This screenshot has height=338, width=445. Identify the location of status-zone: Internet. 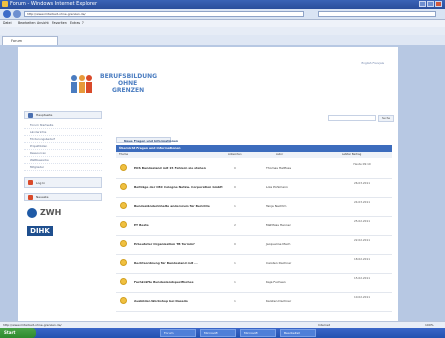
(324, 325).